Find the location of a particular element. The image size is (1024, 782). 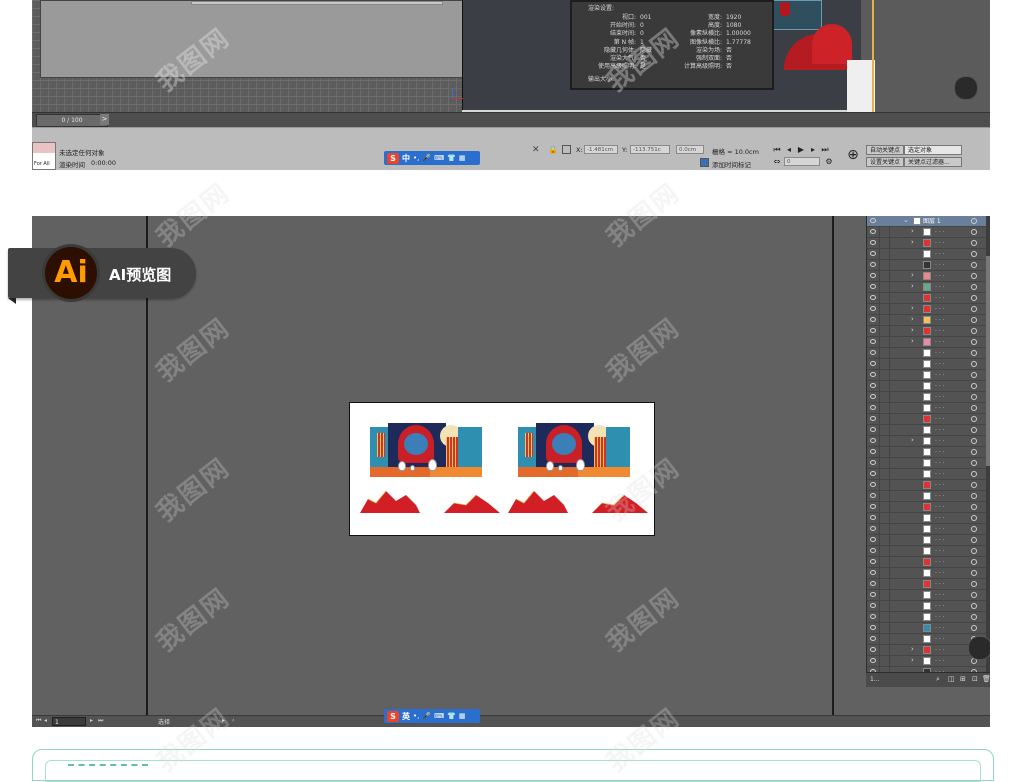

x-coordinate-field: -1.481cm is located at coordinates (601, 149).